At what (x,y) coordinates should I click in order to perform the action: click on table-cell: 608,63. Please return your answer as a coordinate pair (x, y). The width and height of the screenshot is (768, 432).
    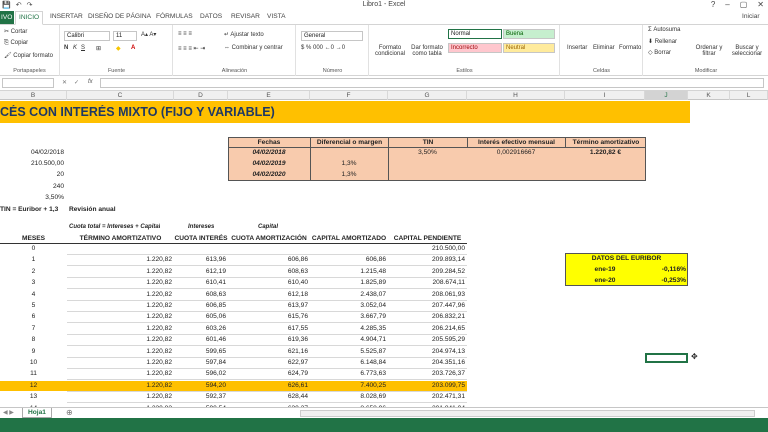
    Looking at the image, I should click on (269, 271).